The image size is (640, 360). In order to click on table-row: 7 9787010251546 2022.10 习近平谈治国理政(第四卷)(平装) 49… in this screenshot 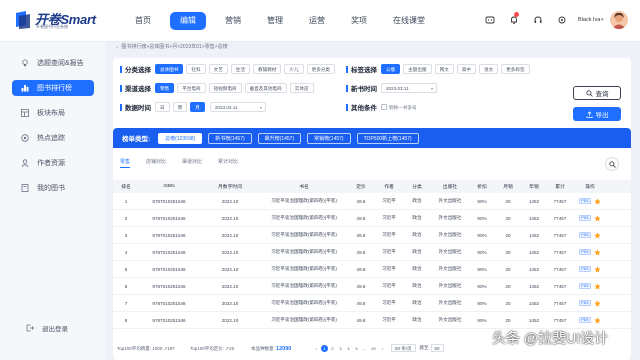, I will do `click(372, 303)`.